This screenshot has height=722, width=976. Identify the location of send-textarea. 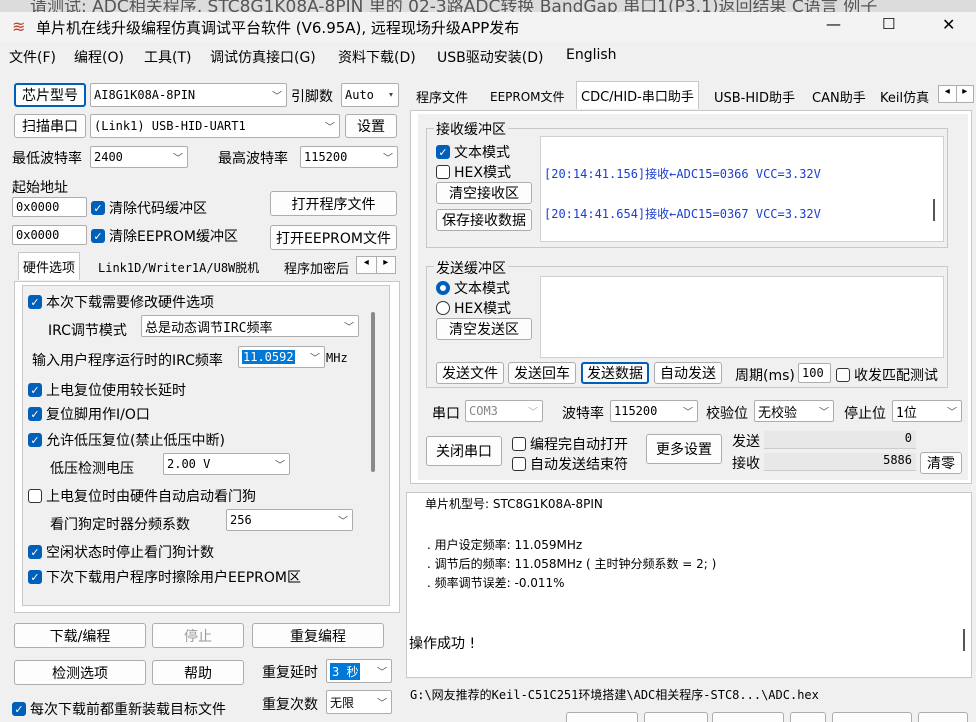
(742, 317).